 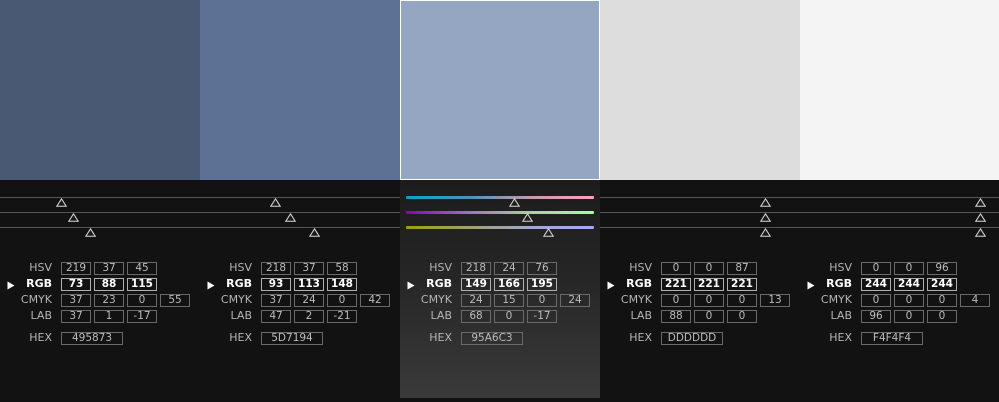 I want to click on cmyk-field-4: 4, so click(x=975, y=300).